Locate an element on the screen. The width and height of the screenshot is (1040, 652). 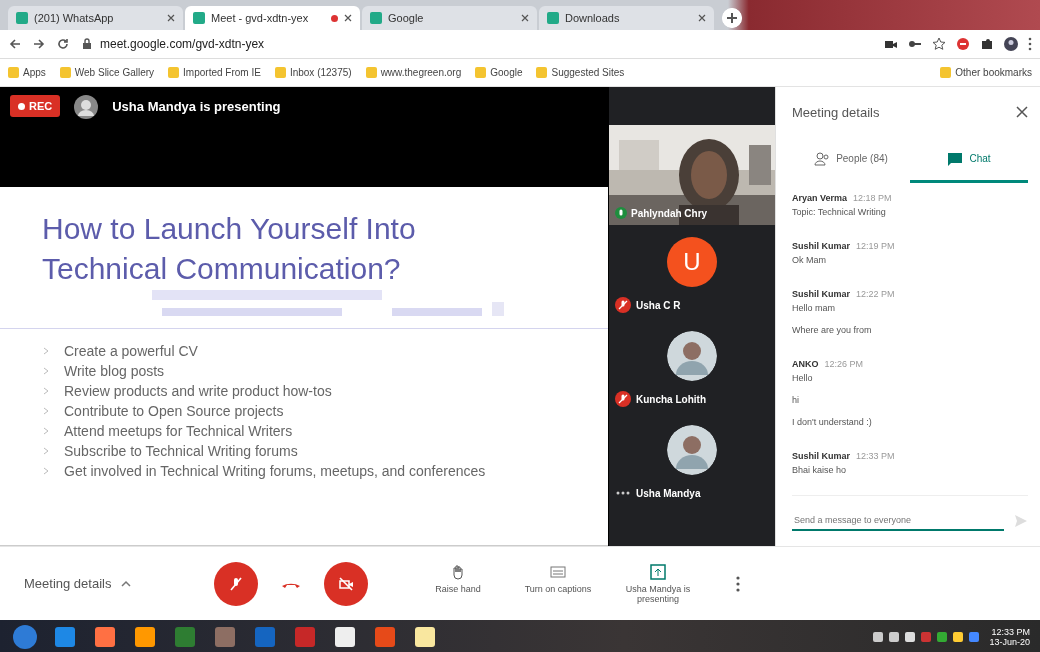
clock-time: 12:33 PM is located at coordinates (1010, 632).